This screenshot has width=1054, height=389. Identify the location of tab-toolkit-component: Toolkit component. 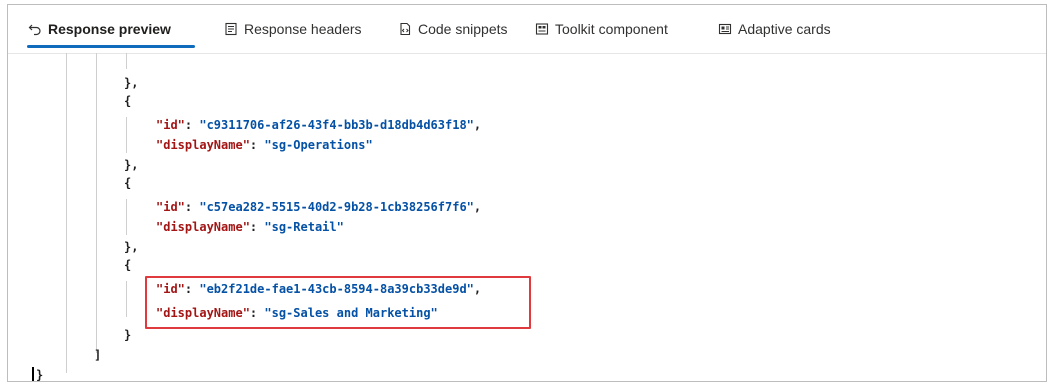
(601, 29).